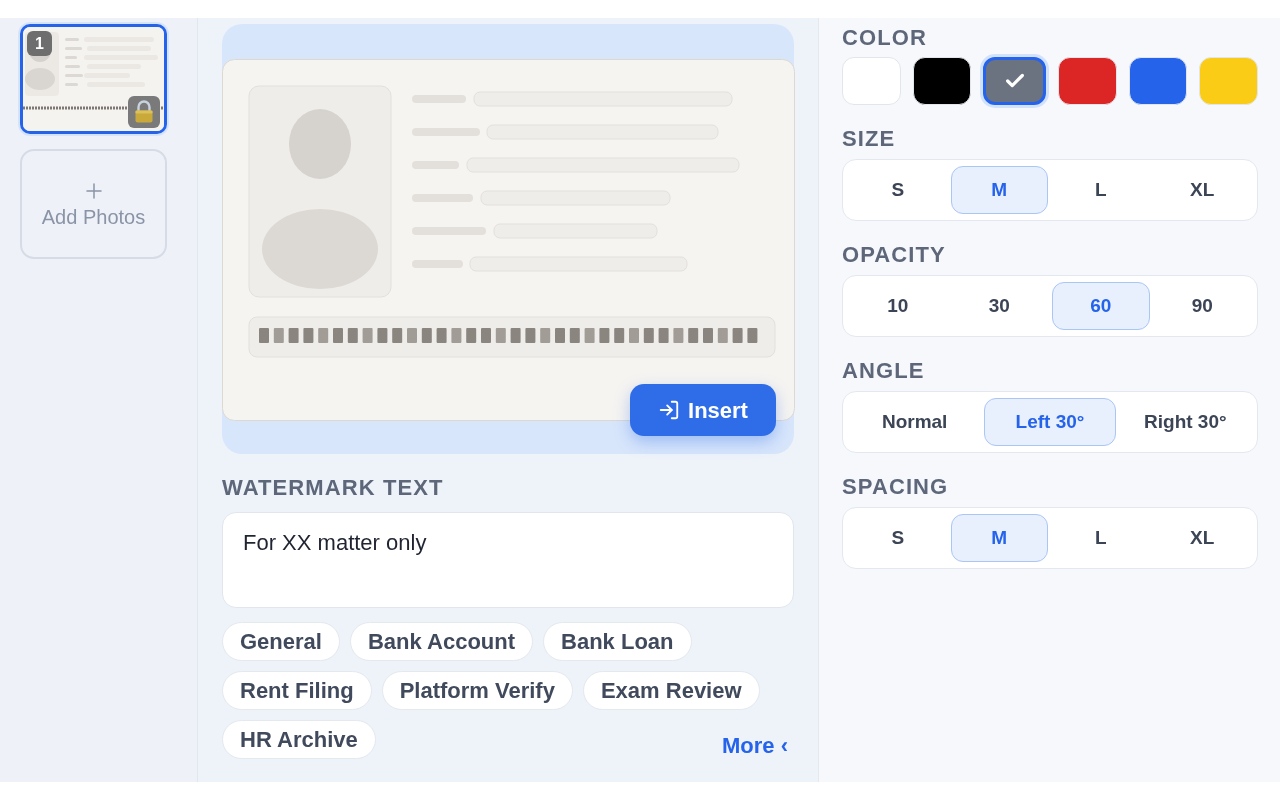  I want to click on segment-option: 10, so click(898, 306).